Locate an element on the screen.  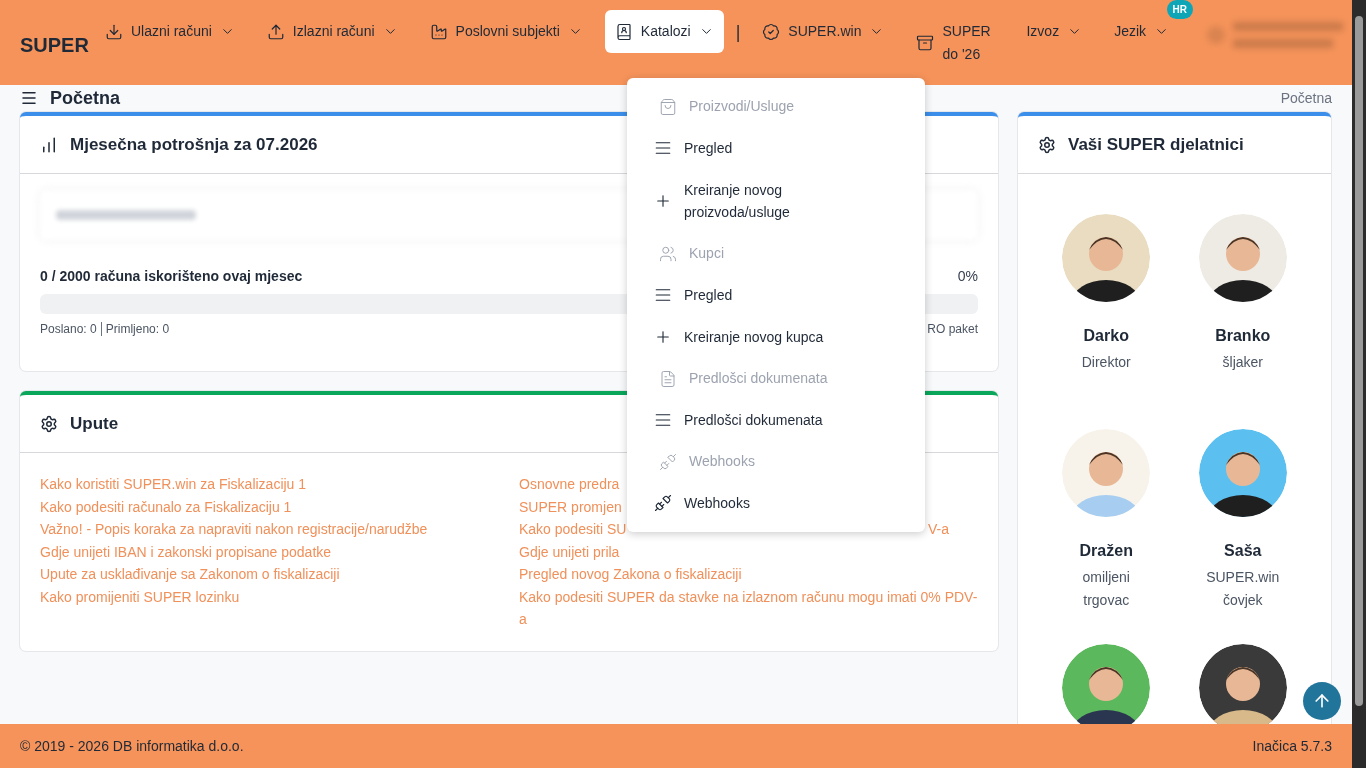
usage-text: 0 / 2000 računa iskorišteno ovaj mjesec is located at coordinates (171, 276).